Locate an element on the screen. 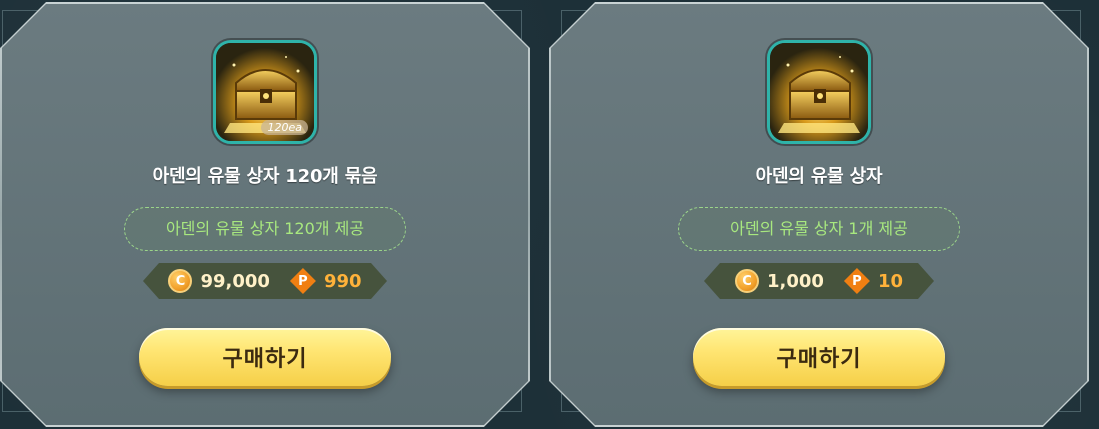 Image resolution: width=1099 pixels, height=429 pixels. item-title: 아덴의 유물 상자 120개 묶음 is located at coordinates (265, 176).